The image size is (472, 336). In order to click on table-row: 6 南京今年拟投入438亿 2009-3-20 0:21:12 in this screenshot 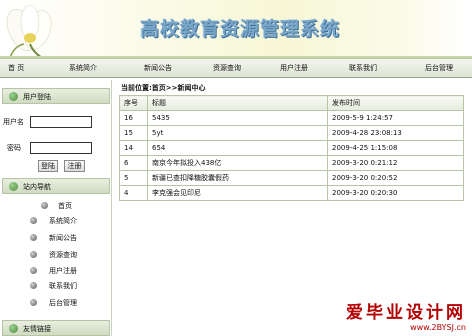, I will do `click(291, 163)`.